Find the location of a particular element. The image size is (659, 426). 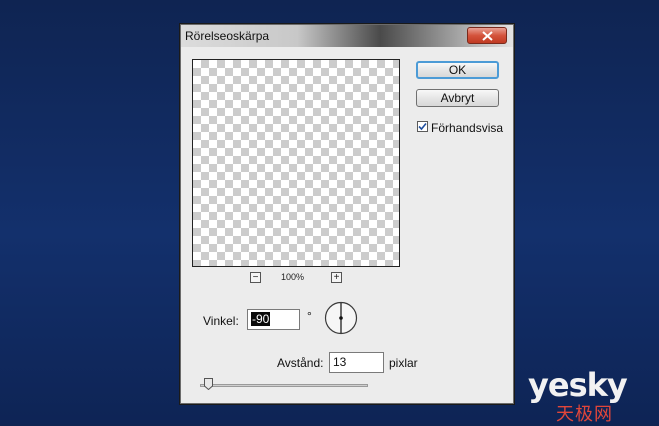

title-bar: Rörelseoskärpa is located at coordinates (347, 36).